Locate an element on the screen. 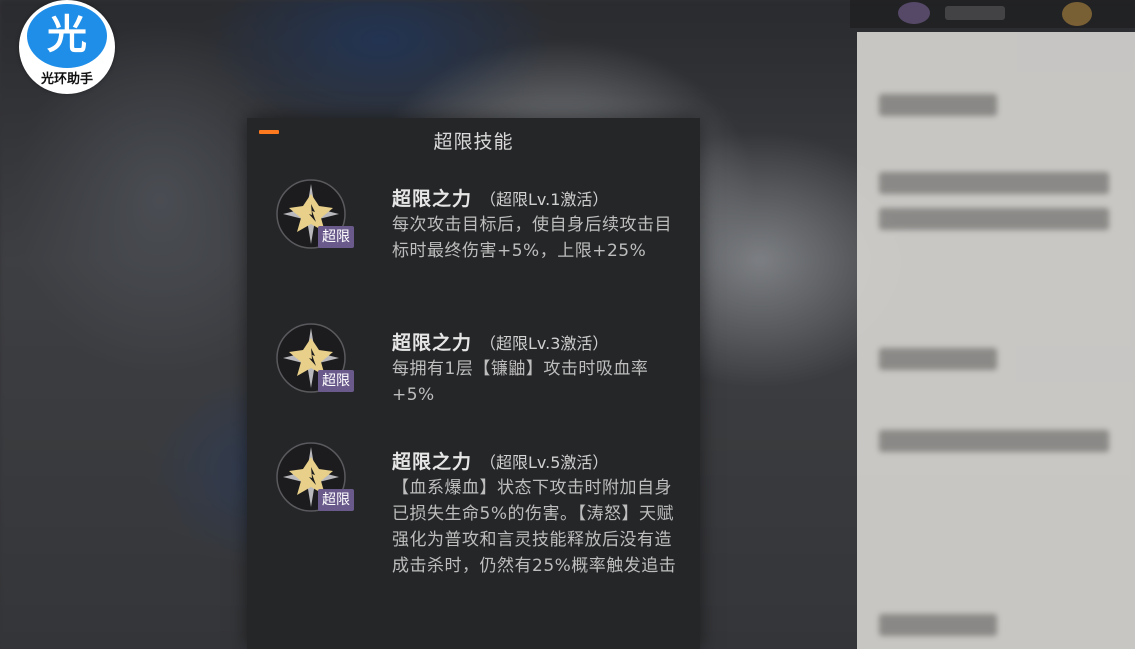 This screenshot has width=1135, height=649. skill-description: 每拥有1层【镰鼬】攻击时吸血率+5% is located at coordinates (520, 382).